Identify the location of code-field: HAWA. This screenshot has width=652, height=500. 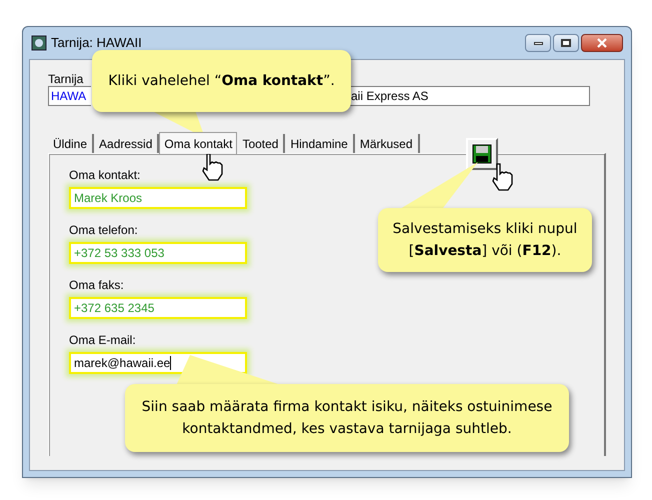
(69, 96).